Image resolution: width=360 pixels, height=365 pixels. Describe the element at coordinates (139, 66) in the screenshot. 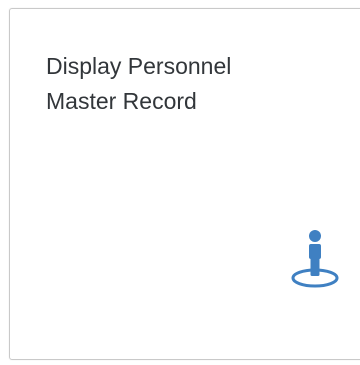

I see `tile-title-line-1: Display Personnel` at that location.